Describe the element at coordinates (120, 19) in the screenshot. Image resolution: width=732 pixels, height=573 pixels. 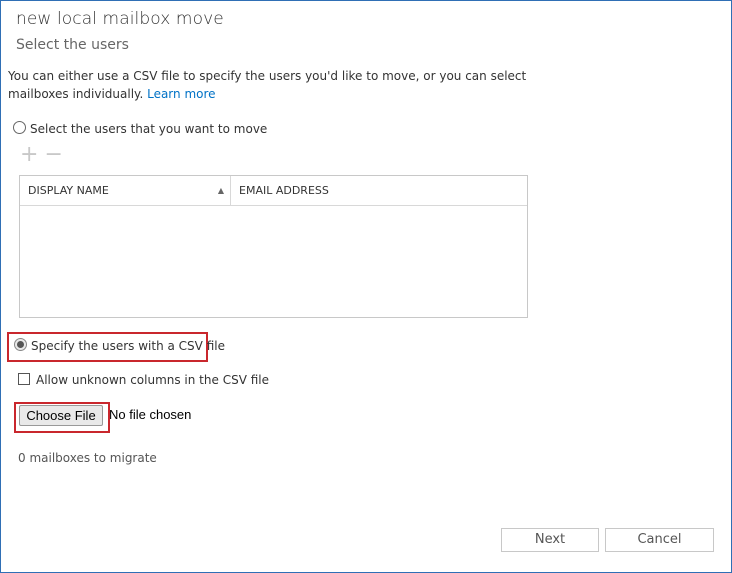
I see `dialog-title: new local mailbox move` at that location.